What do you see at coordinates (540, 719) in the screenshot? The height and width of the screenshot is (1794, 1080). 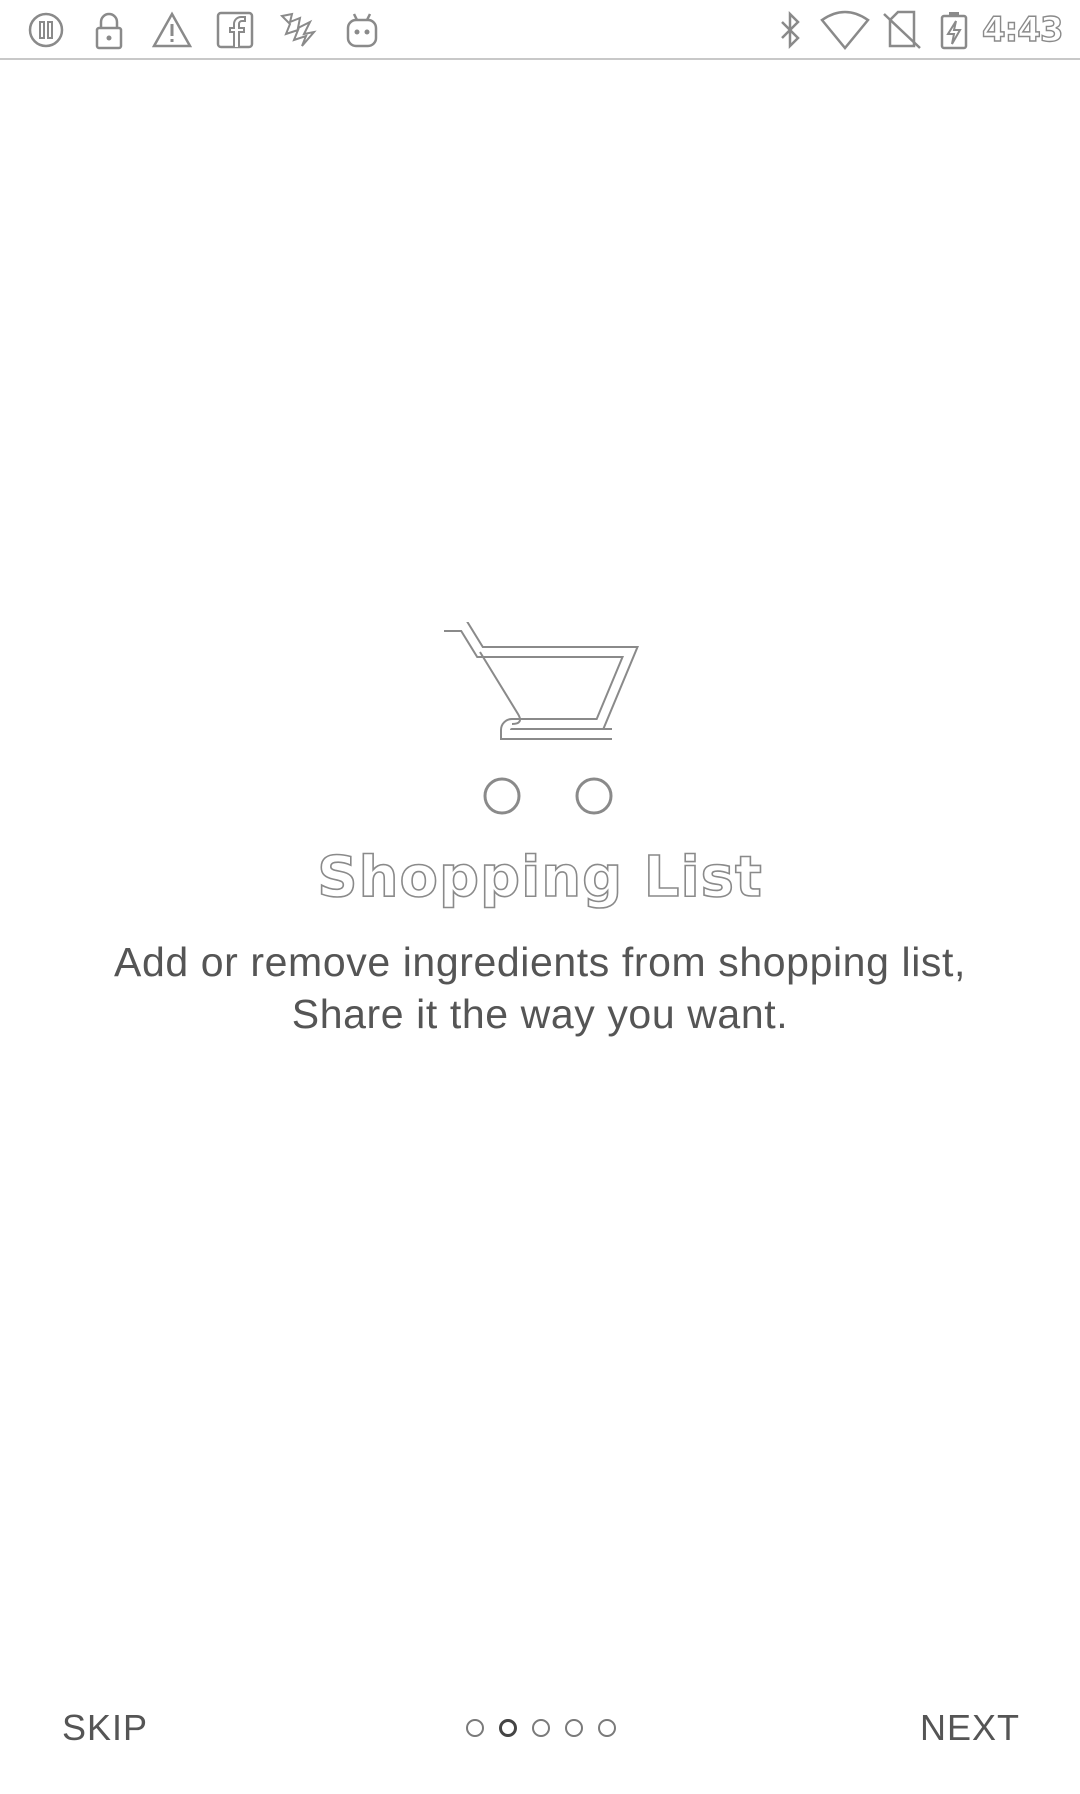 I see `shopping-cart-icon` at bounding box center [540, 719].